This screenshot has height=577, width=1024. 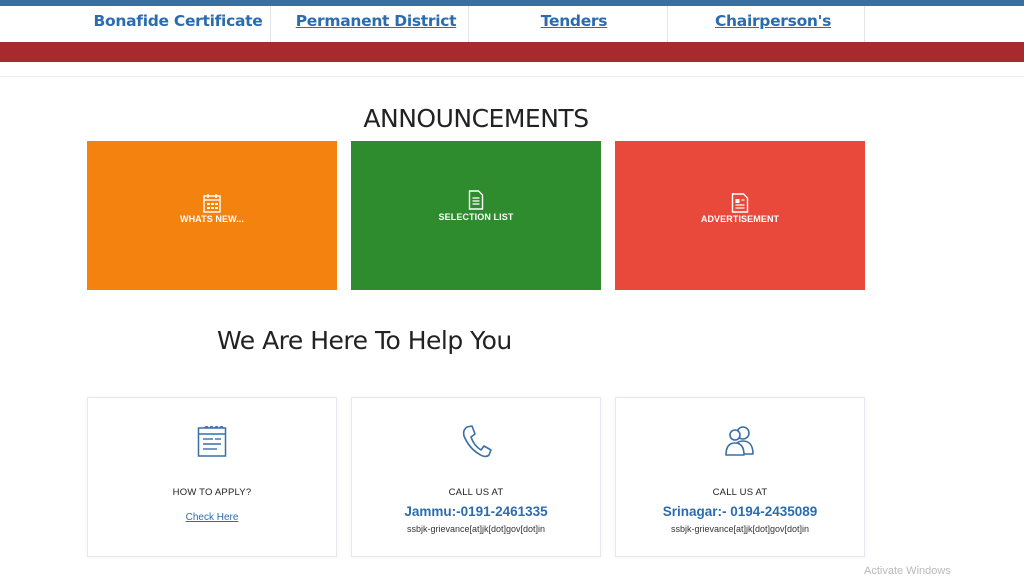 What do you see at coordinates (212, 477) in the screenshot?
I see `card-how-to-apply: HOW TO APPLY? Check Here` at bounding box center [212, 477].